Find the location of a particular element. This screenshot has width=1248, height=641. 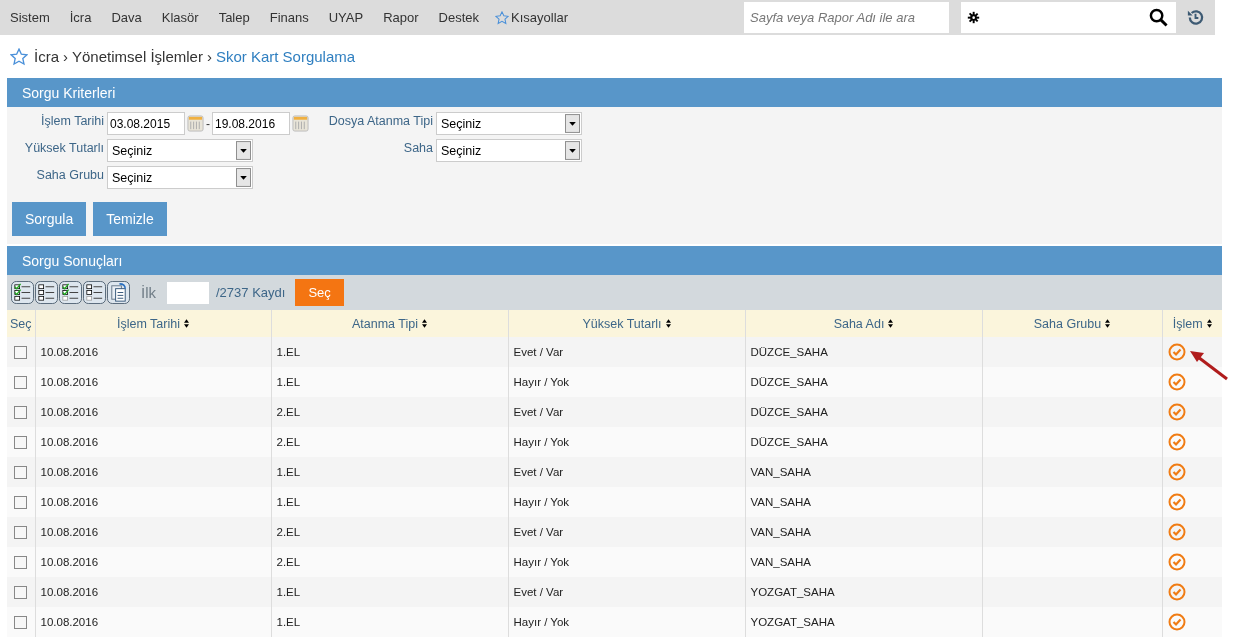

breadcrumb-link: İcra is located at coordinates (46, 56).